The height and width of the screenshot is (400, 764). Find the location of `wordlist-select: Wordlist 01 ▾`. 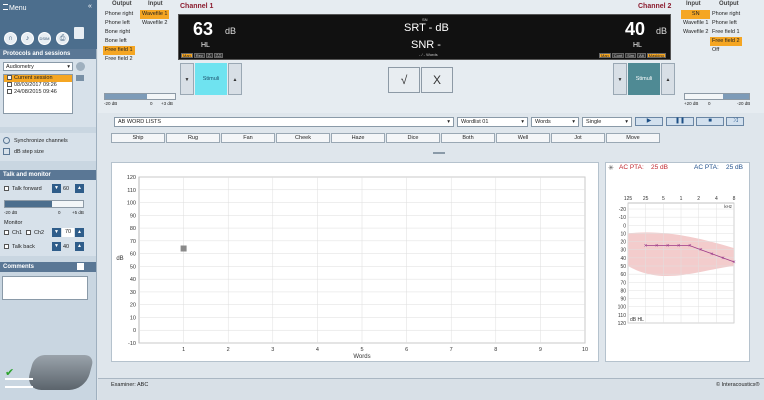

wordlist-select: Wordlist 01 ▾ is located at coordinates (492, 122).